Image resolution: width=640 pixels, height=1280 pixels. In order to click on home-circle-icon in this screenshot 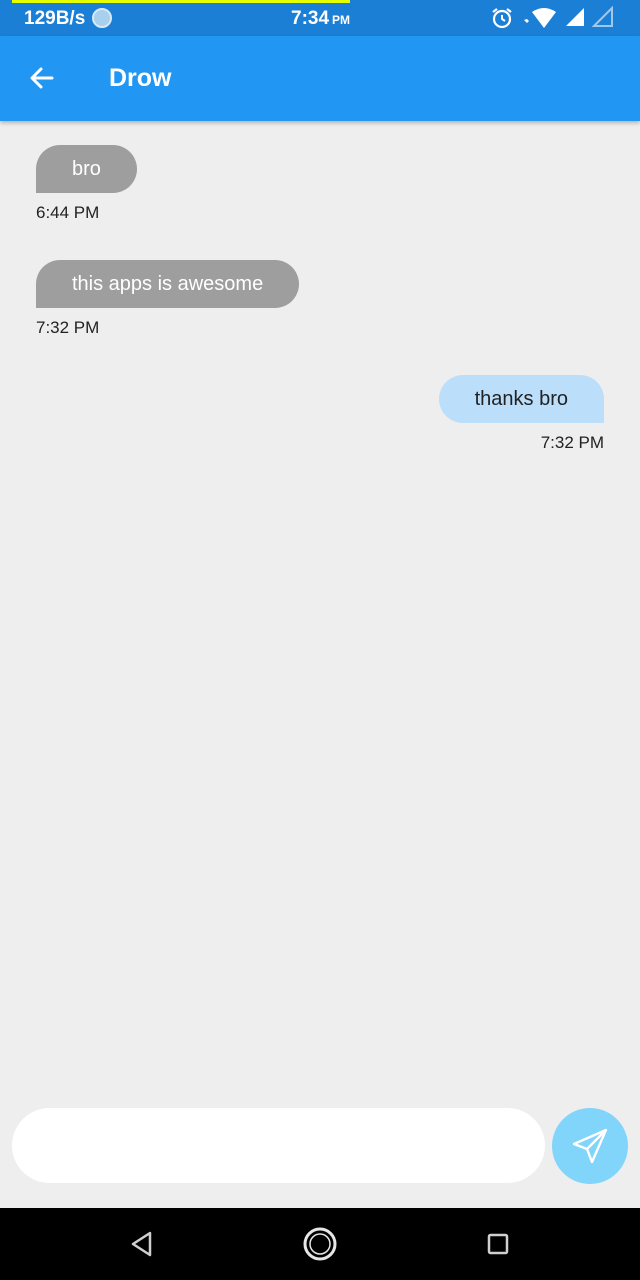, I will do `click(320, 1244)`.